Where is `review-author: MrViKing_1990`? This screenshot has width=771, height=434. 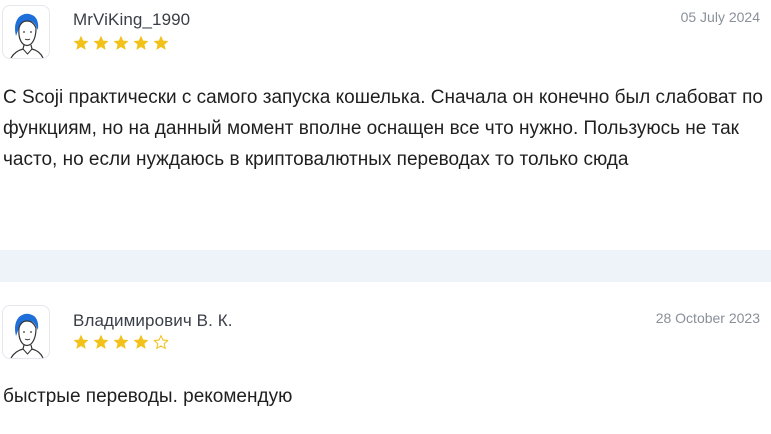 review-author: MrViKing_1990 is located at coordinates (132, 19).